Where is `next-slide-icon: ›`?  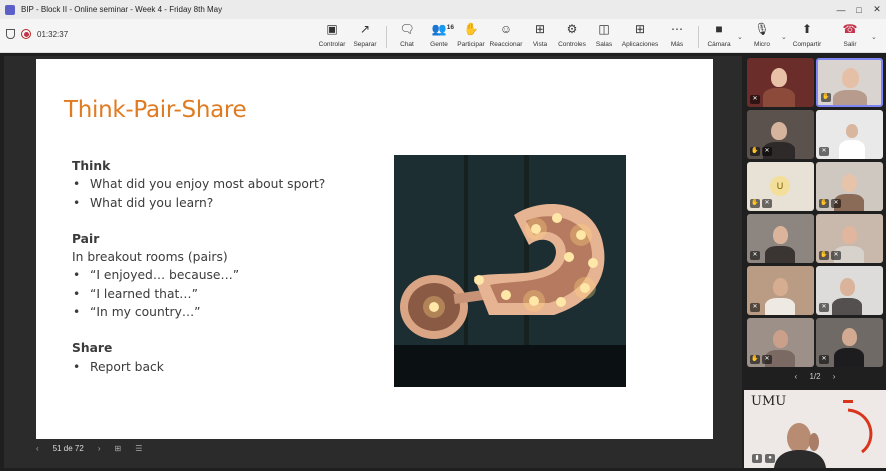 next-slide-icon: › is located at coordinates (99, 448).